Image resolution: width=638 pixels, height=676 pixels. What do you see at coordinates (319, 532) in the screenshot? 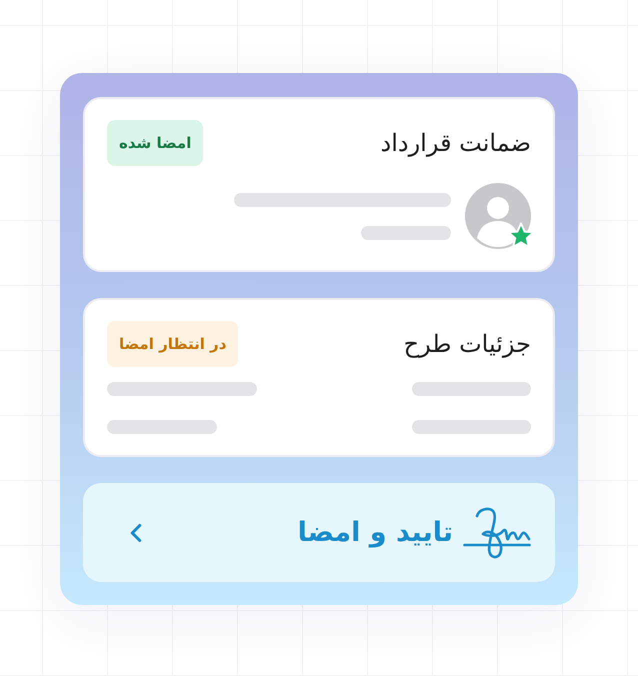
I see `sign-button: تایید و امضا` at bounding box center [319, 532].